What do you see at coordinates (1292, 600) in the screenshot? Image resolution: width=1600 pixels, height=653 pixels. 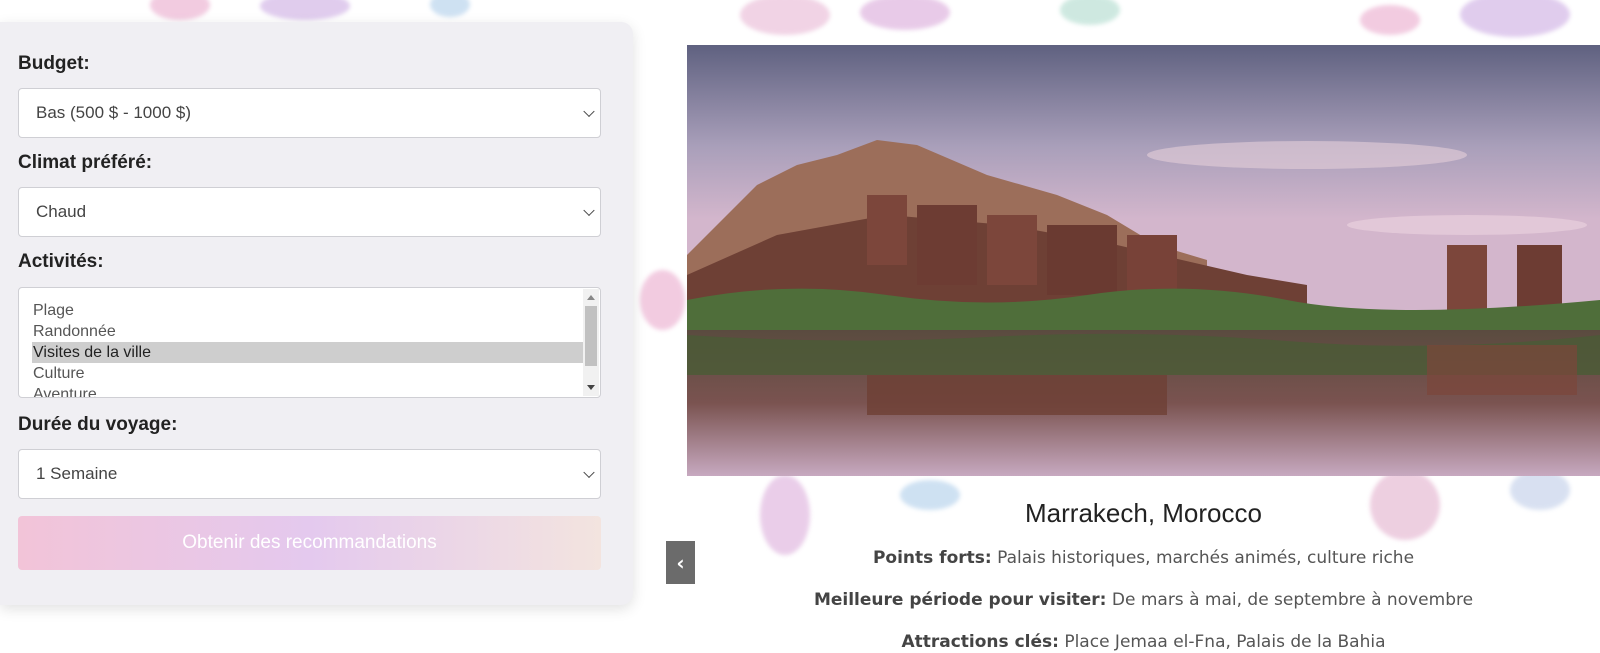 I see `best-period-value: De mars à mai, de septembre à novembre` at bounding box center [1292, 600].